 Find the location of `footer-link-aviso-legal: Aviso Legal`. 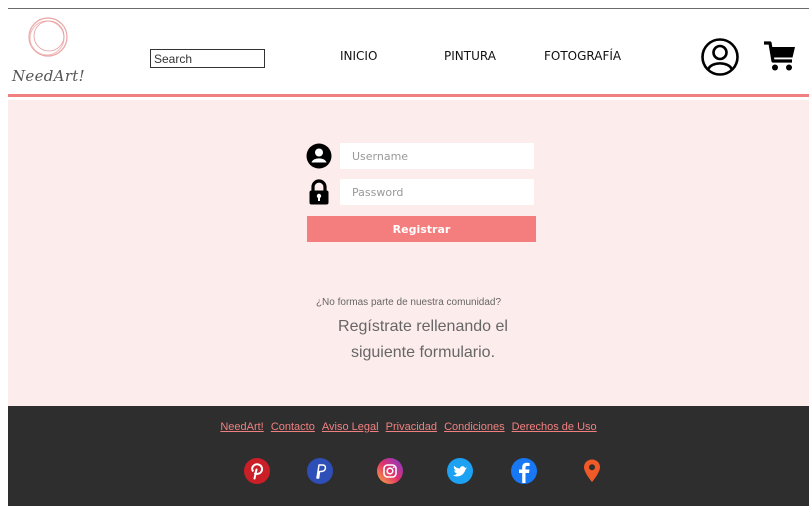

footer-link-aviso-legal: Aviso Legal is located at coordinates (350, 427).